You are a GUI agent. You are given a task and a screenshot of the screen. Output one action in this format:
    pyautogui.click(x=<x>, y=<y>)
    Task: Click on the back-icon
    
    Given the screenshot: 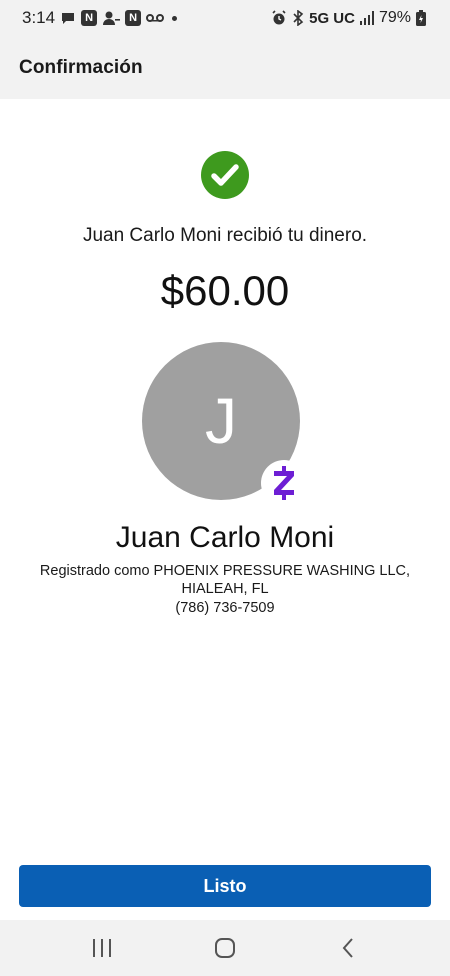 What is the action you would take?
    pyautogui.click(x=348, y=948)
    